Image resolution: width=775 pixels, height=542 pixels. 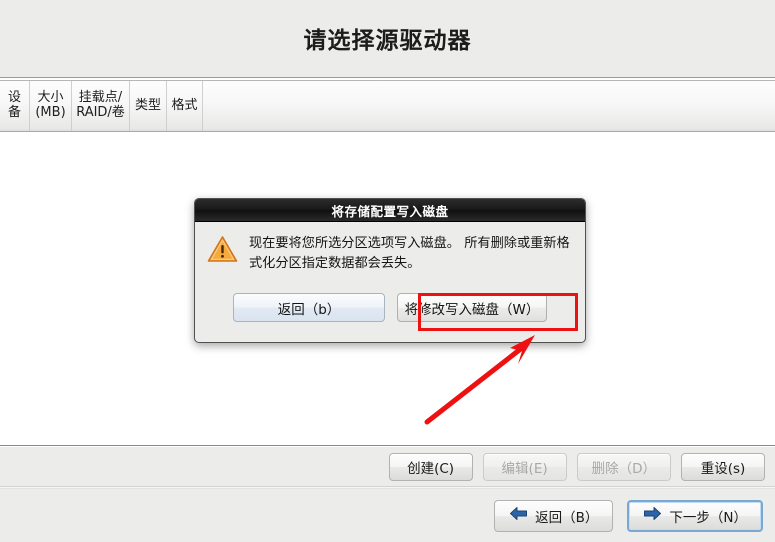 I want to click on arrow-left-icon, so click(x=518, y=515).